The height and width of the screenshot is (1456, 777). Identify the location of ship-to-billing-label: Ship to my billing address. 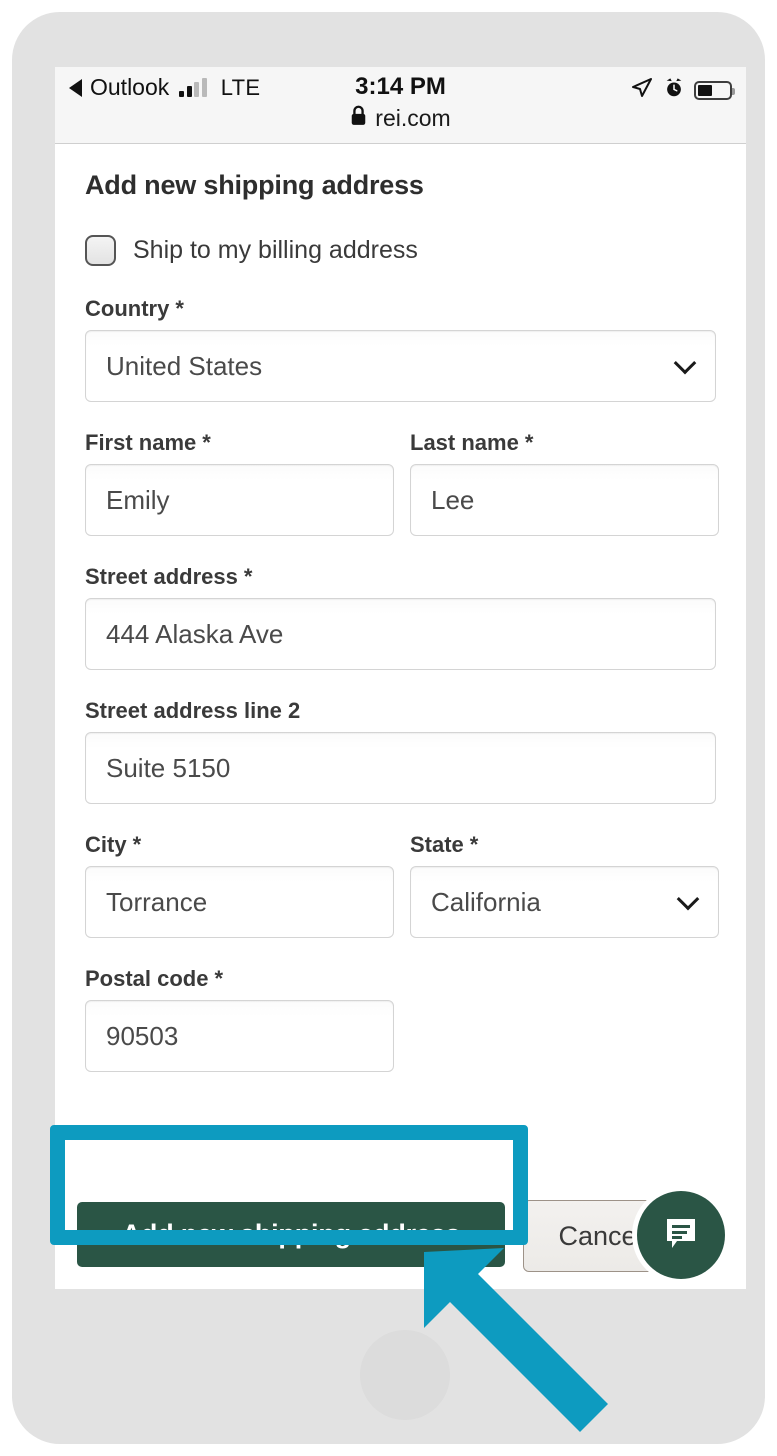
(275, 250).